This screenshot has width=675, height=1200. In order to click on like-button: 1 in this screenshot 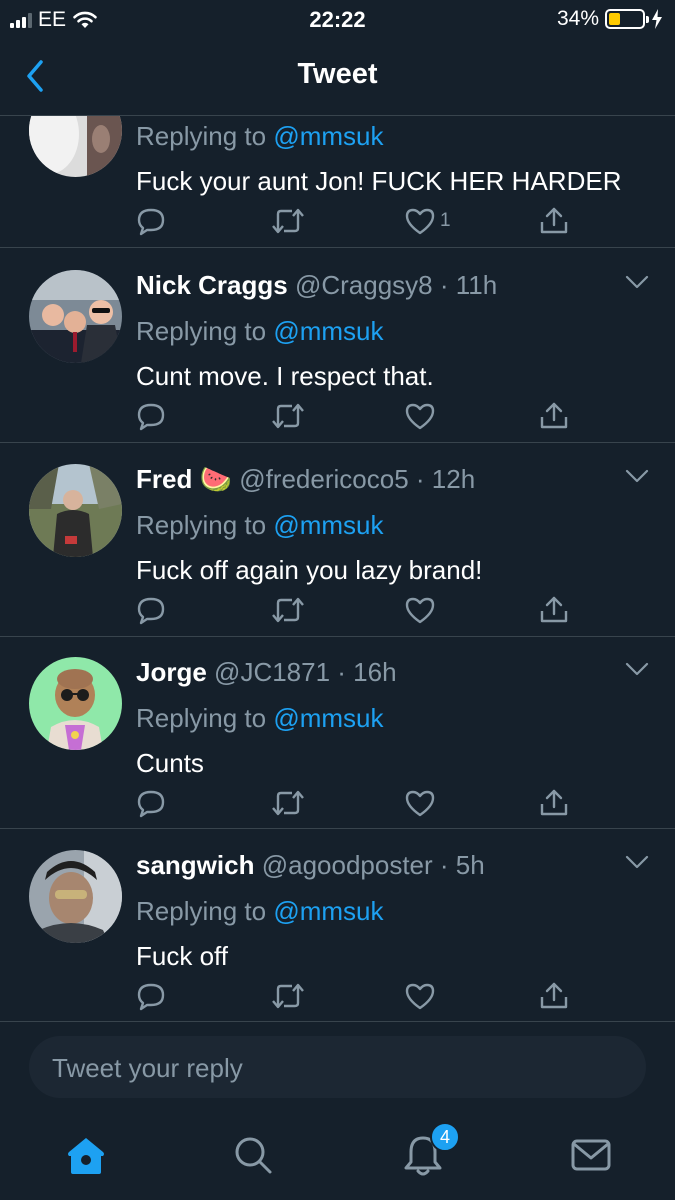, I will do `click(427, 221)`.